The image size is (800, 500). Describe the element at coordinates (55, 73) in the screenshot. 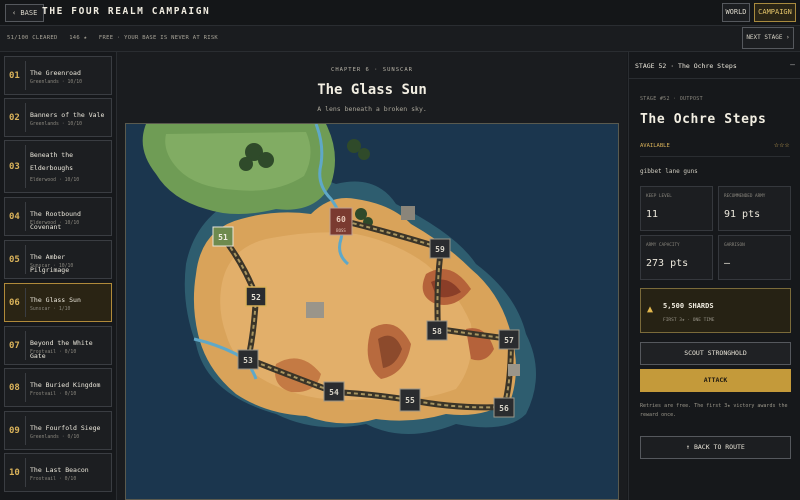

I see `stage-name: The Greenroad` at that location.